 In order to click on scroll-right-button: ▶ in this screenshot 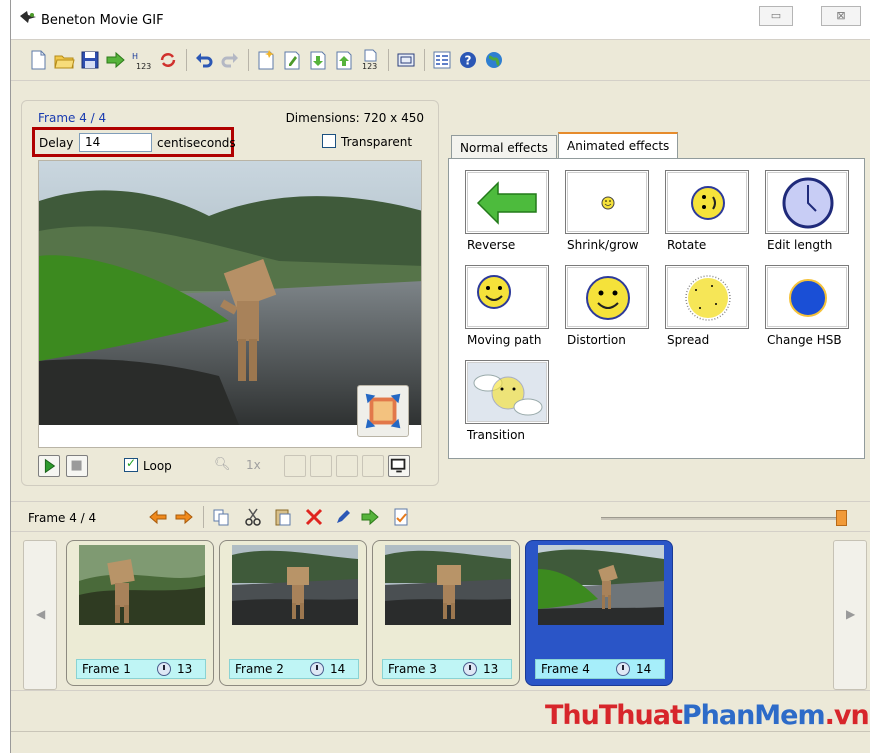, I will do `click(850, 615)`.